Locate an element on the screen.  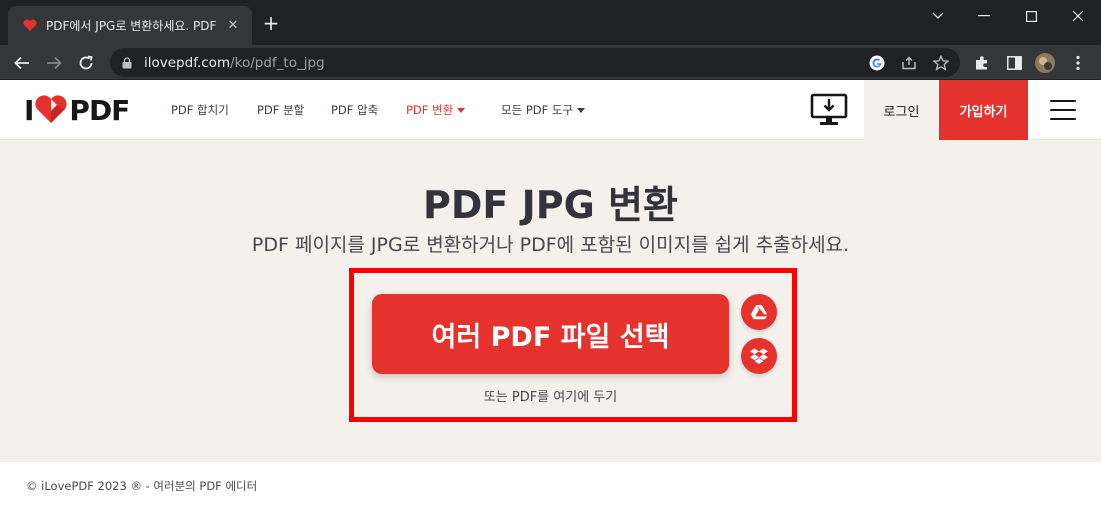
extensions-puzzle-icon is located at coordinates (982, 63).